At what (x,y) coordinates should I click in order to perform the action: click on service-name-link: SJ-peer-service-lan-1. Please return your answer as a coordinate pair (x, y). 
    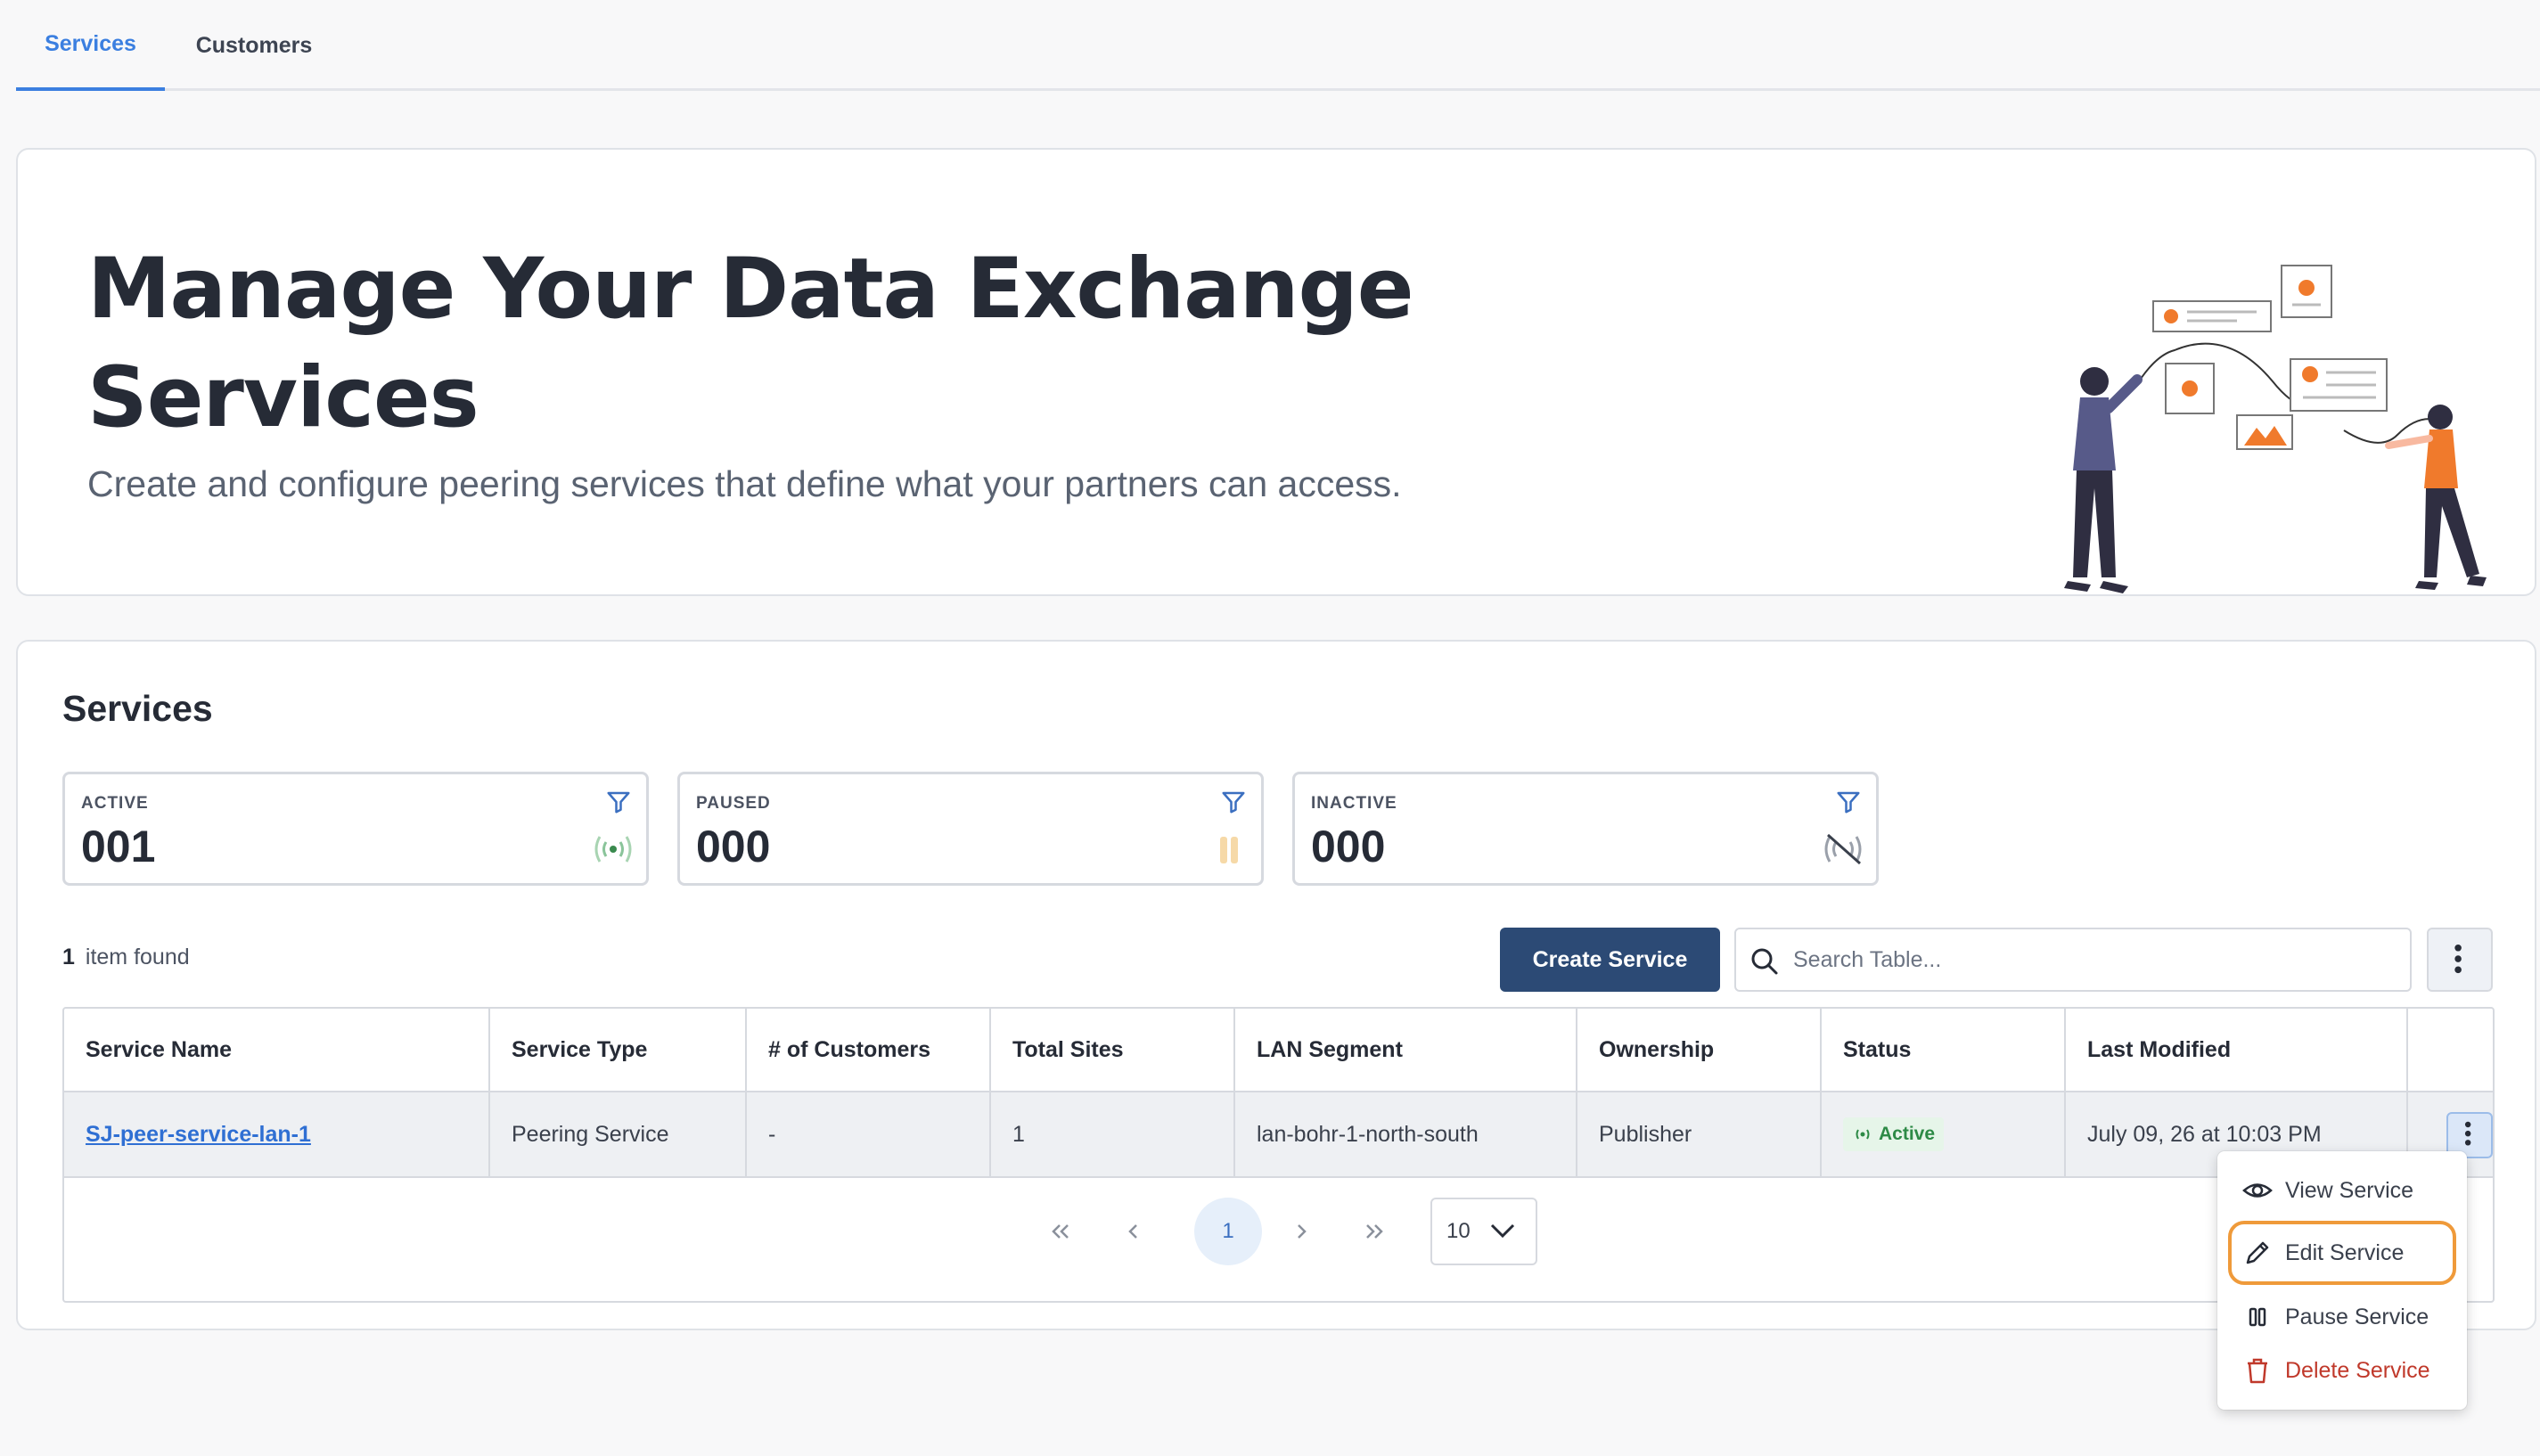
    Looking at the image, I should click on (198, 1135).